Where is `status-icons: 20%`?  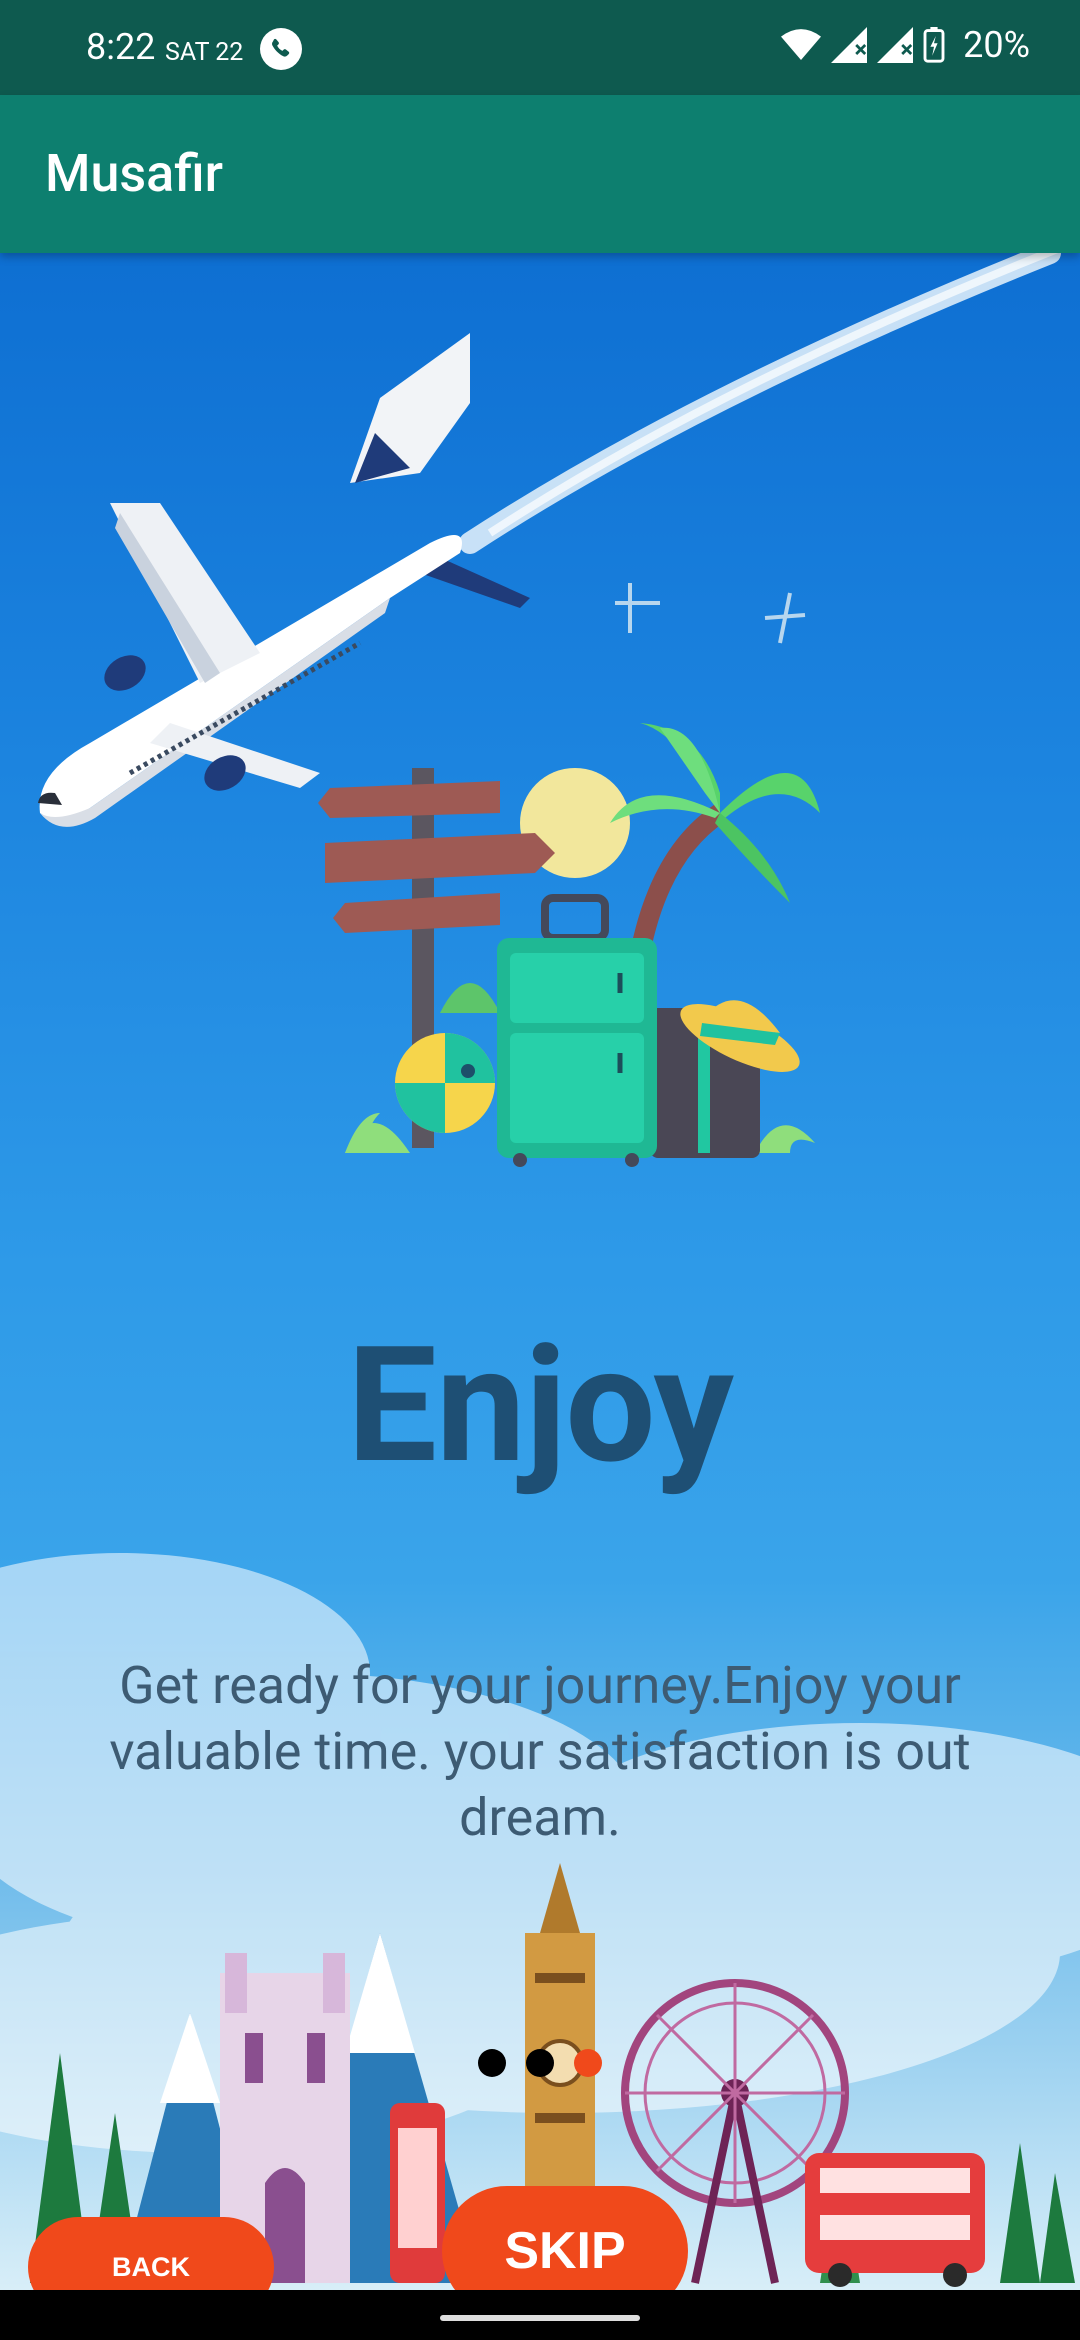
status-icons: 20% is located at coordinates (905, 45).